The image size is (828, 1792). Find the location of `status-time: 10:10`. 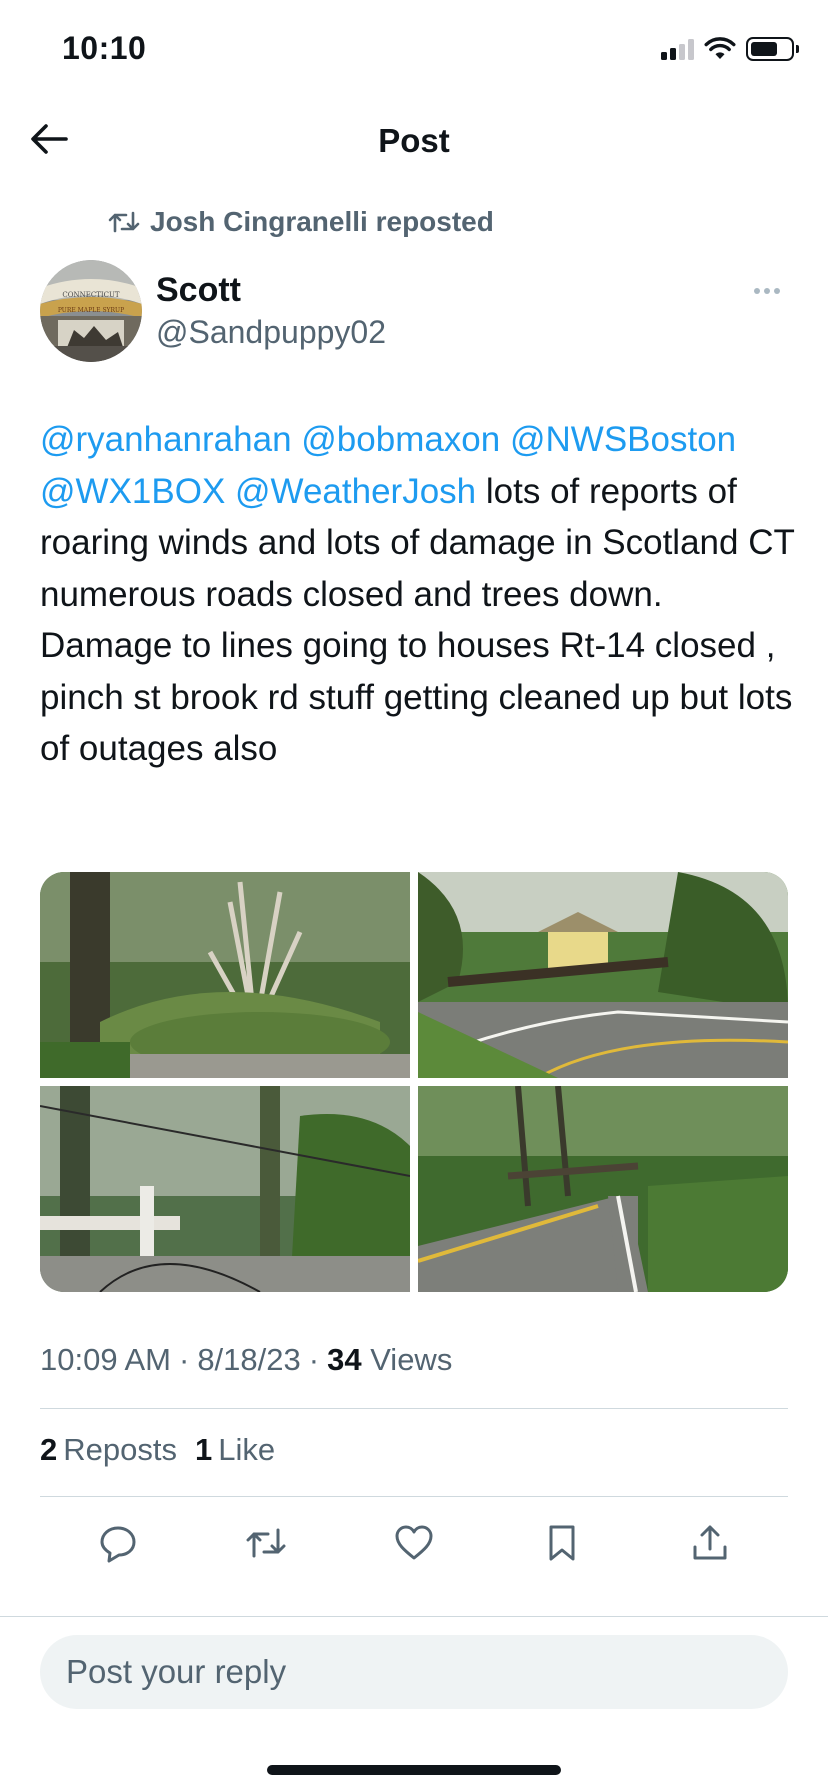

status-time: 10:10 is located at coordinates (104, 48).